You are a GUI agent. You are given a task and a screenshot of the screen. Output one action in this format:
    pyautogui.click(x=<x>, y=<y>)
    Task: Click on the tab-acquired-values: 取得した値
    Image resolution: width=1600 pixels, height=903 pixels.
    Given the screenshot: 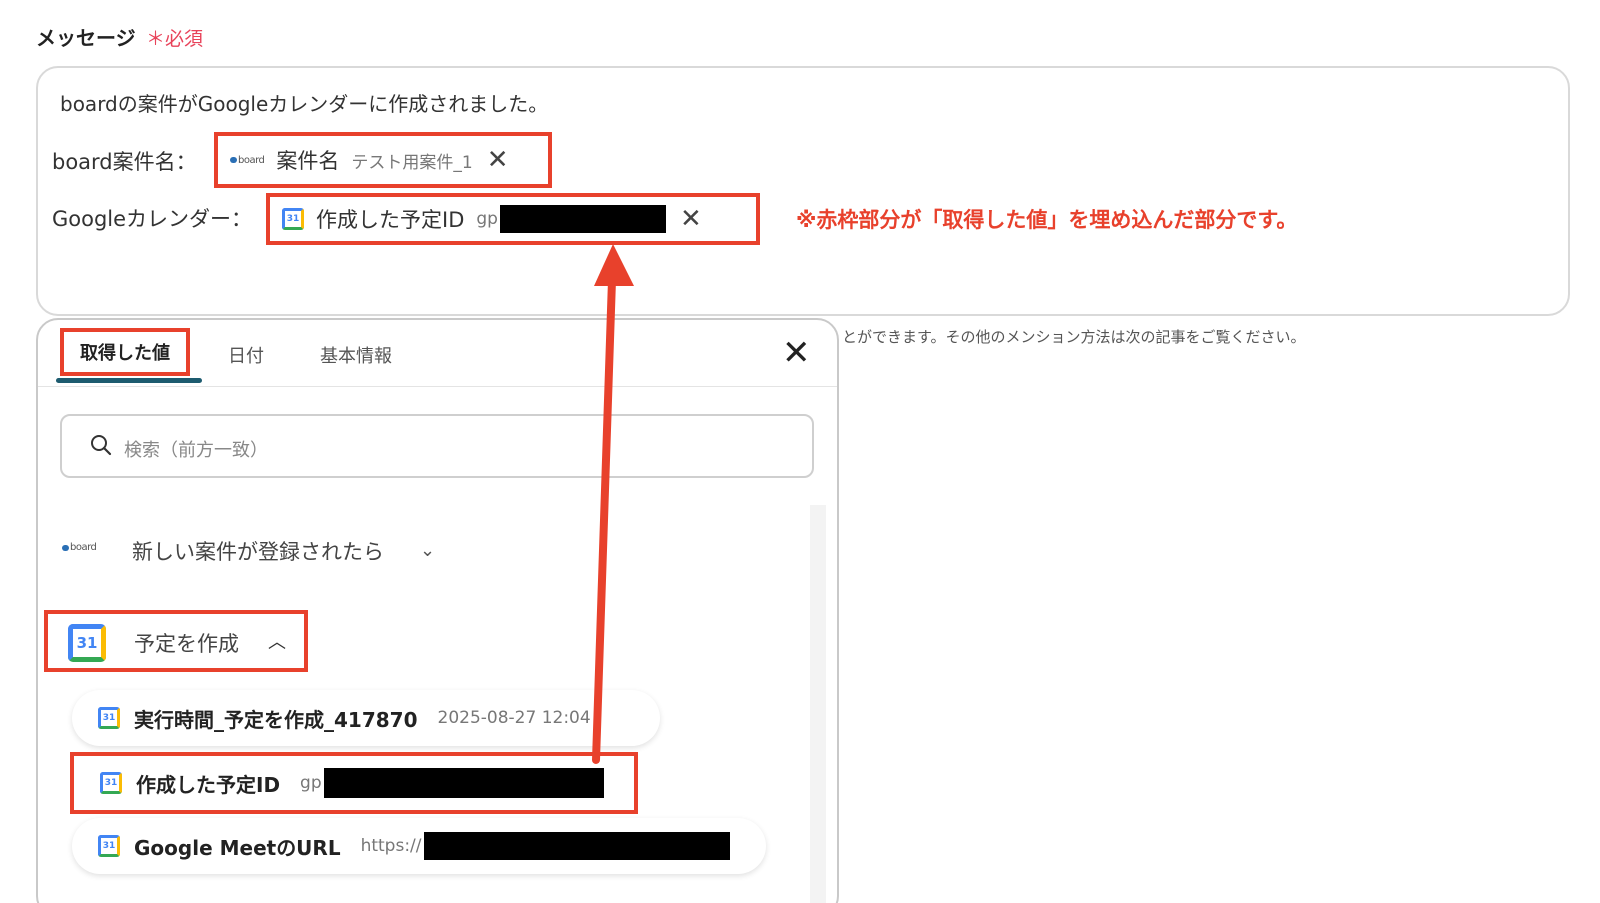 What is the action you would take?
    pyautogui.click(x=125, y=352)
    